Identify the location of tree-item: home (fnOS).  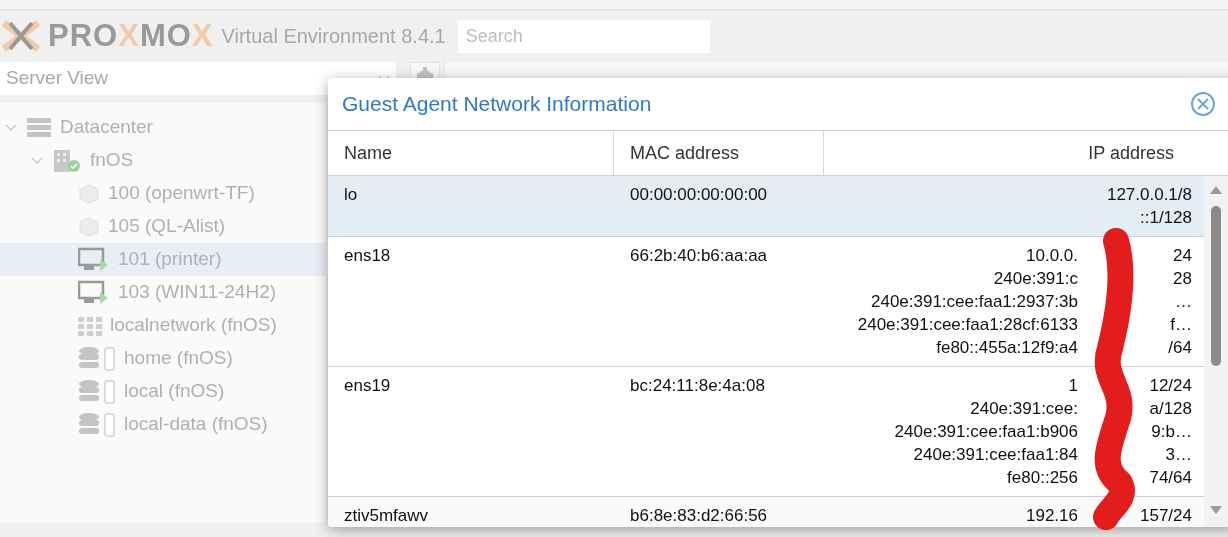
(163, 358).